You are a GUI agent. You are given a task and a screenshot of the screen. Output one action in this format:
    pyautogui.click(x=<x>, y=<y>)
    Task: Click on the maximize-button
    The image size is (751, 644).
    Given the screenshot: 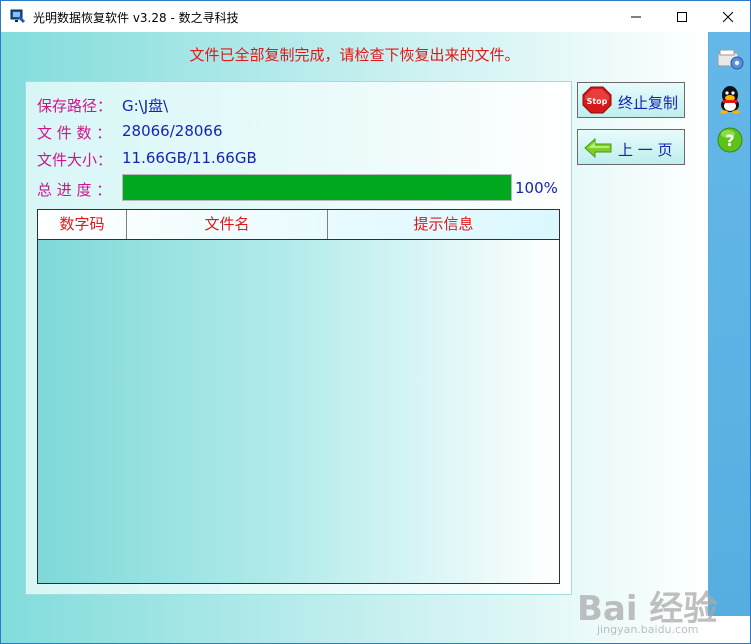 What is the action you would take?
    pyautogui.click(x=682, y=16)
    